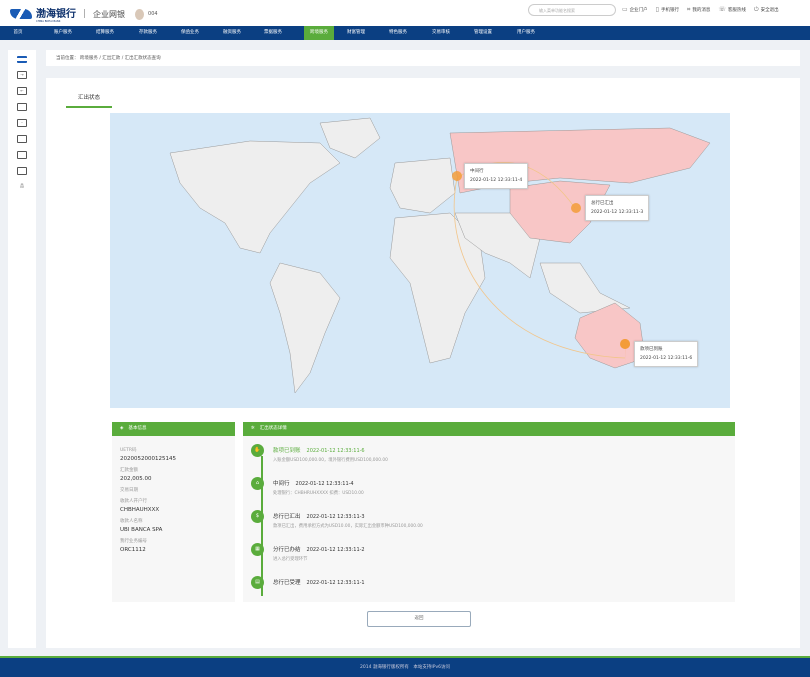  Describe the element at coordinates (153, 14) in the screenshot. I see `username: 004` at that location.